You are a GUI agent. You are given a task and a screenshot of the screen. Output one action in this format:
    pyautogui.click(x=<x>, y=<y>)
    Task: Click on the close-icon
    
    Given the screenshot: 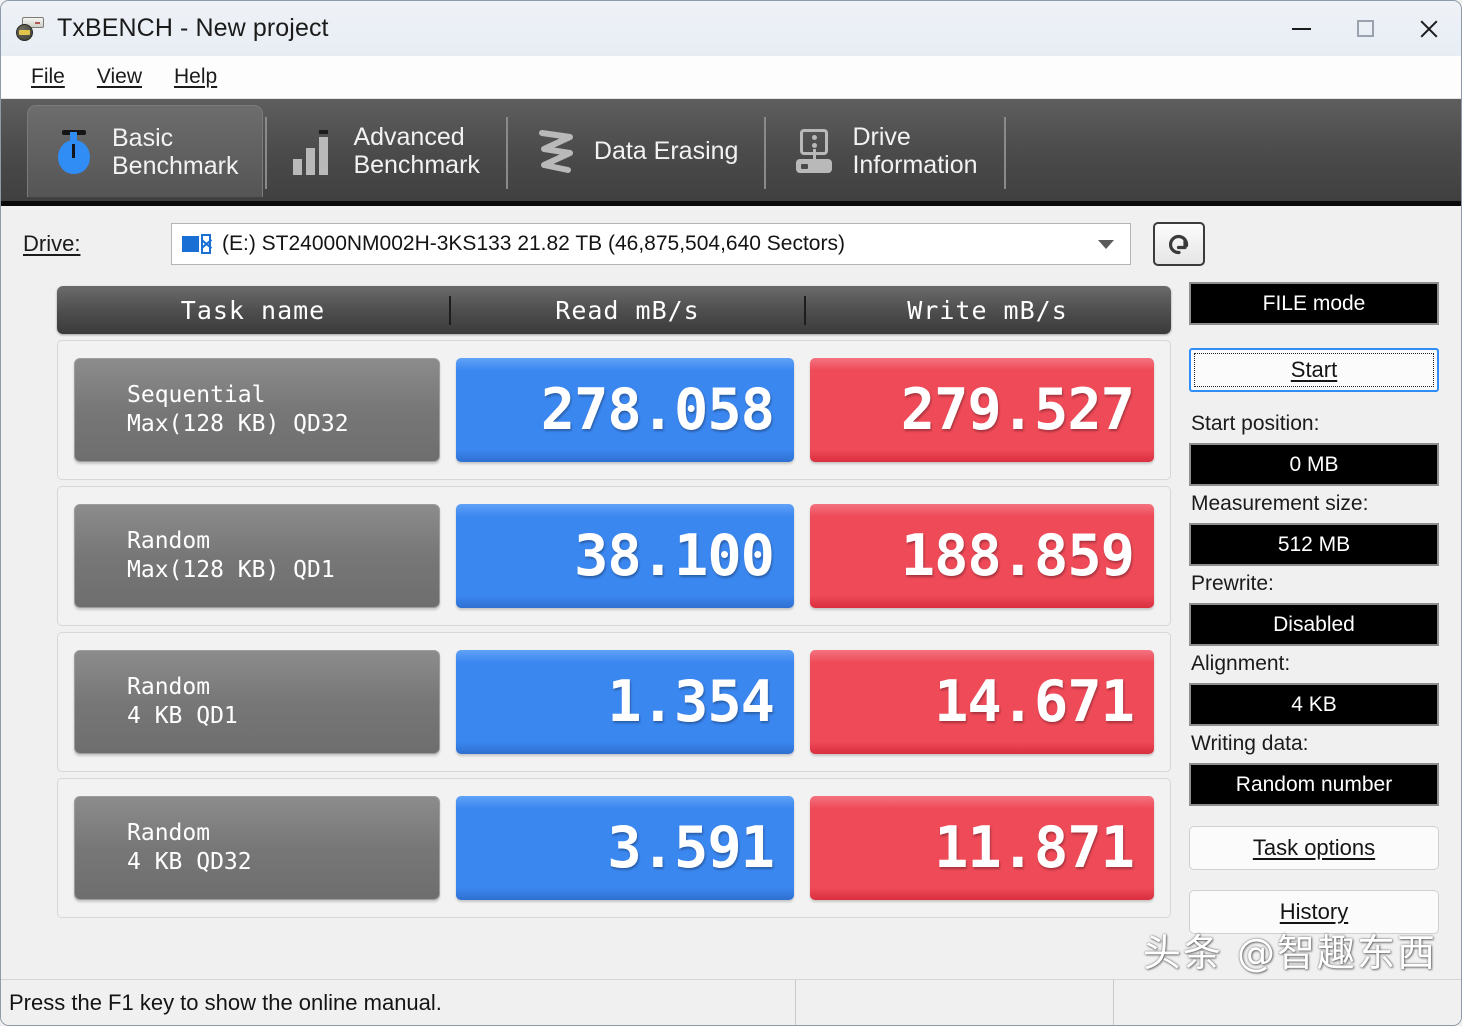 What is the action you would take?
    pyautogui.click(x=1429, y=29)
    